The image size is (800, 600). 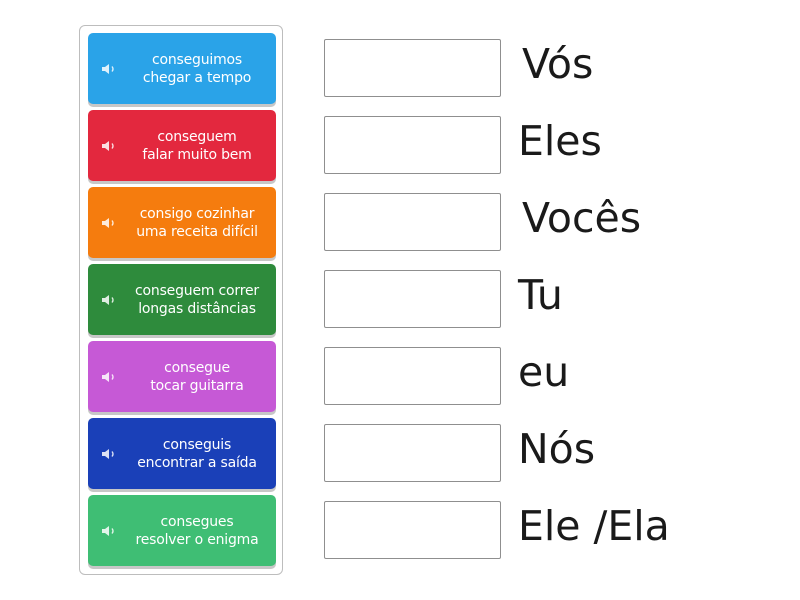 I want to click on card-text-line: conseguis, so click(x=197, y=444).